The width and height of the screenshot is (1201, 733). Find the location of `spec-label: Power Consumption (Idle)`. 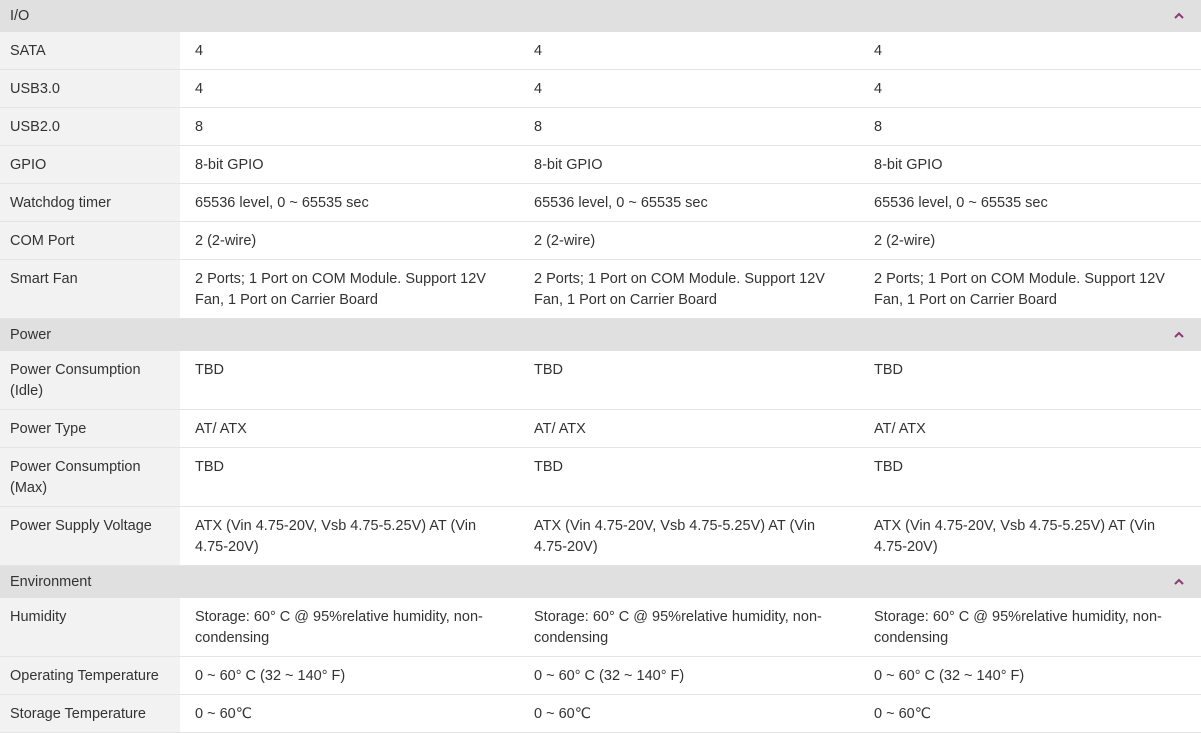

spec-label: Power Consumption (Idle) is located at coordinates (90, 380).